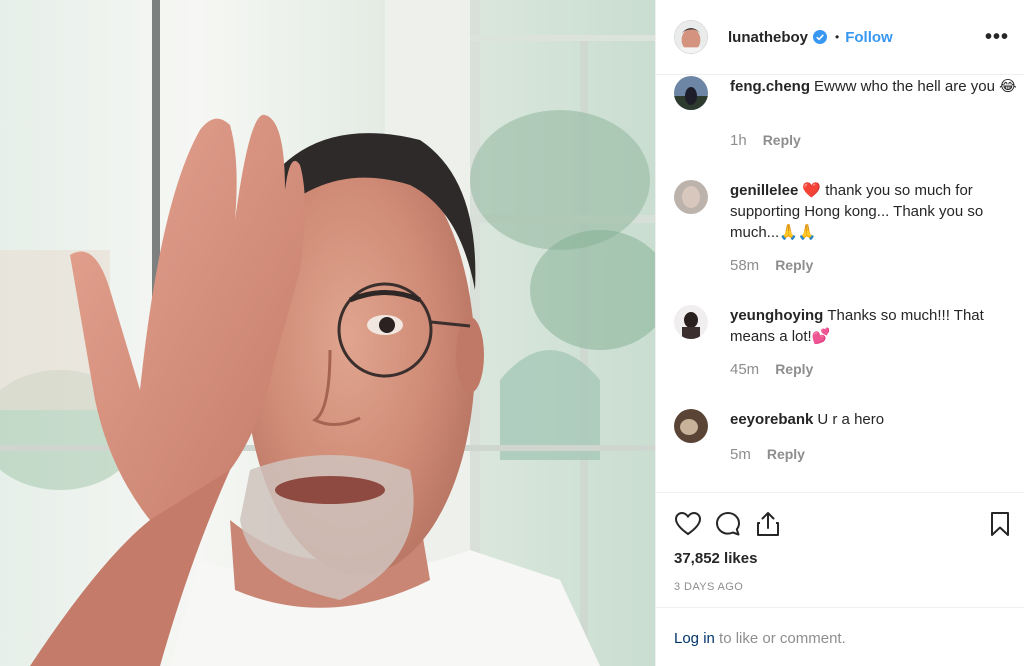  I want to click on bookmark-icon, so click(1000, 524).